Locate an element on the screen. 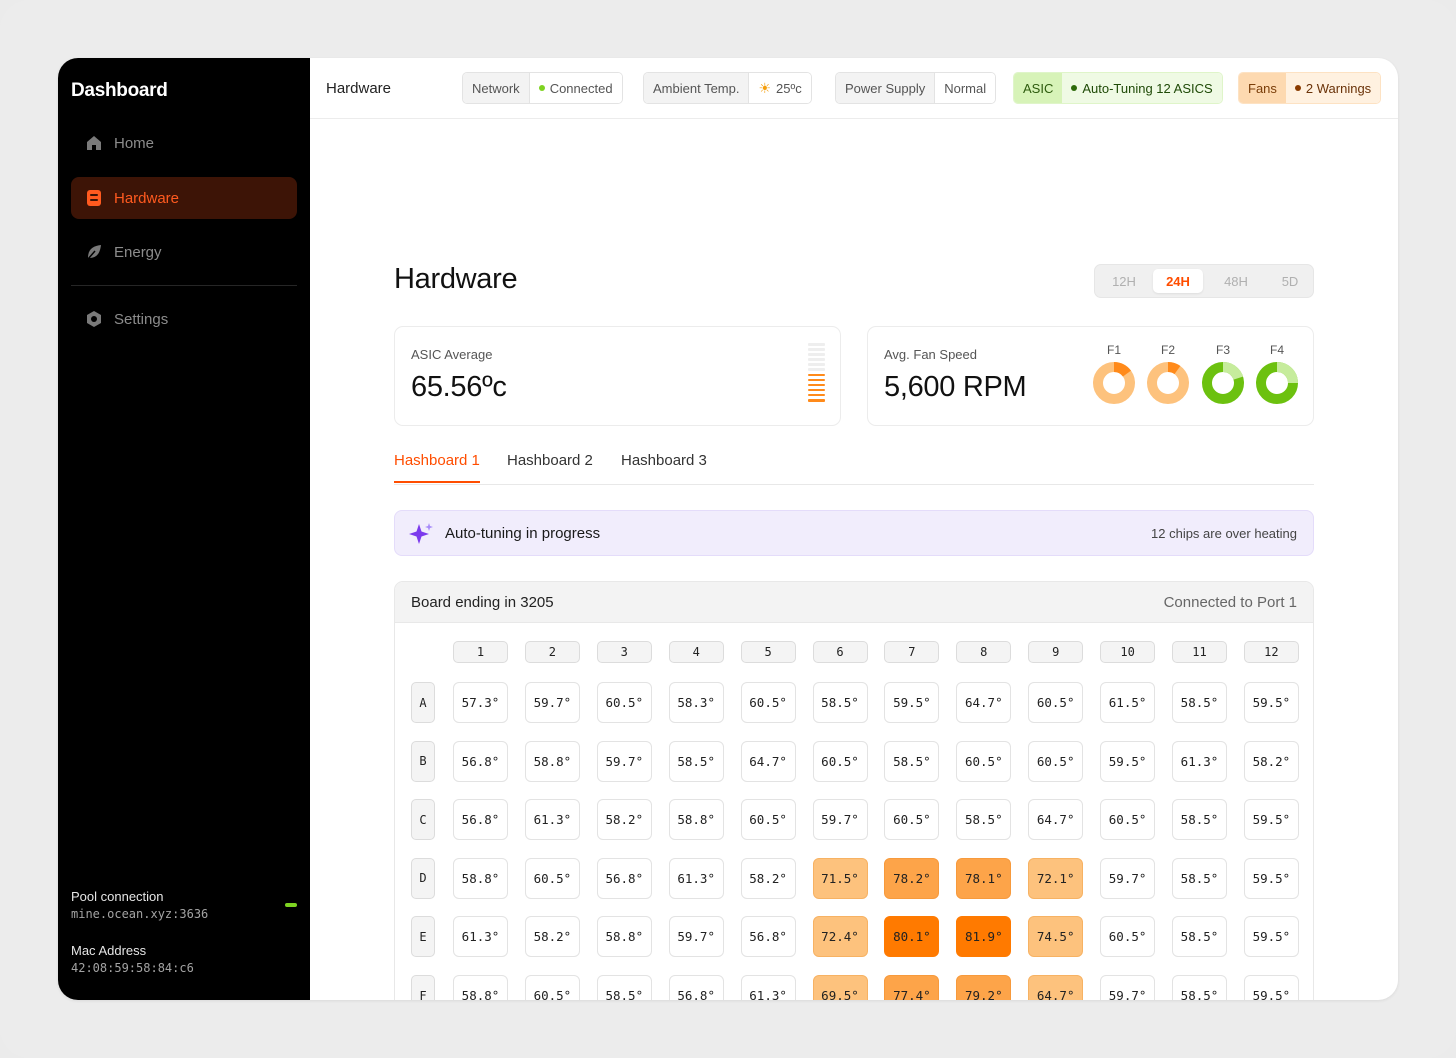 This screenshot has height=1058, width=1456. sidebar-item-home: Home is located at coordinates (184, 143).